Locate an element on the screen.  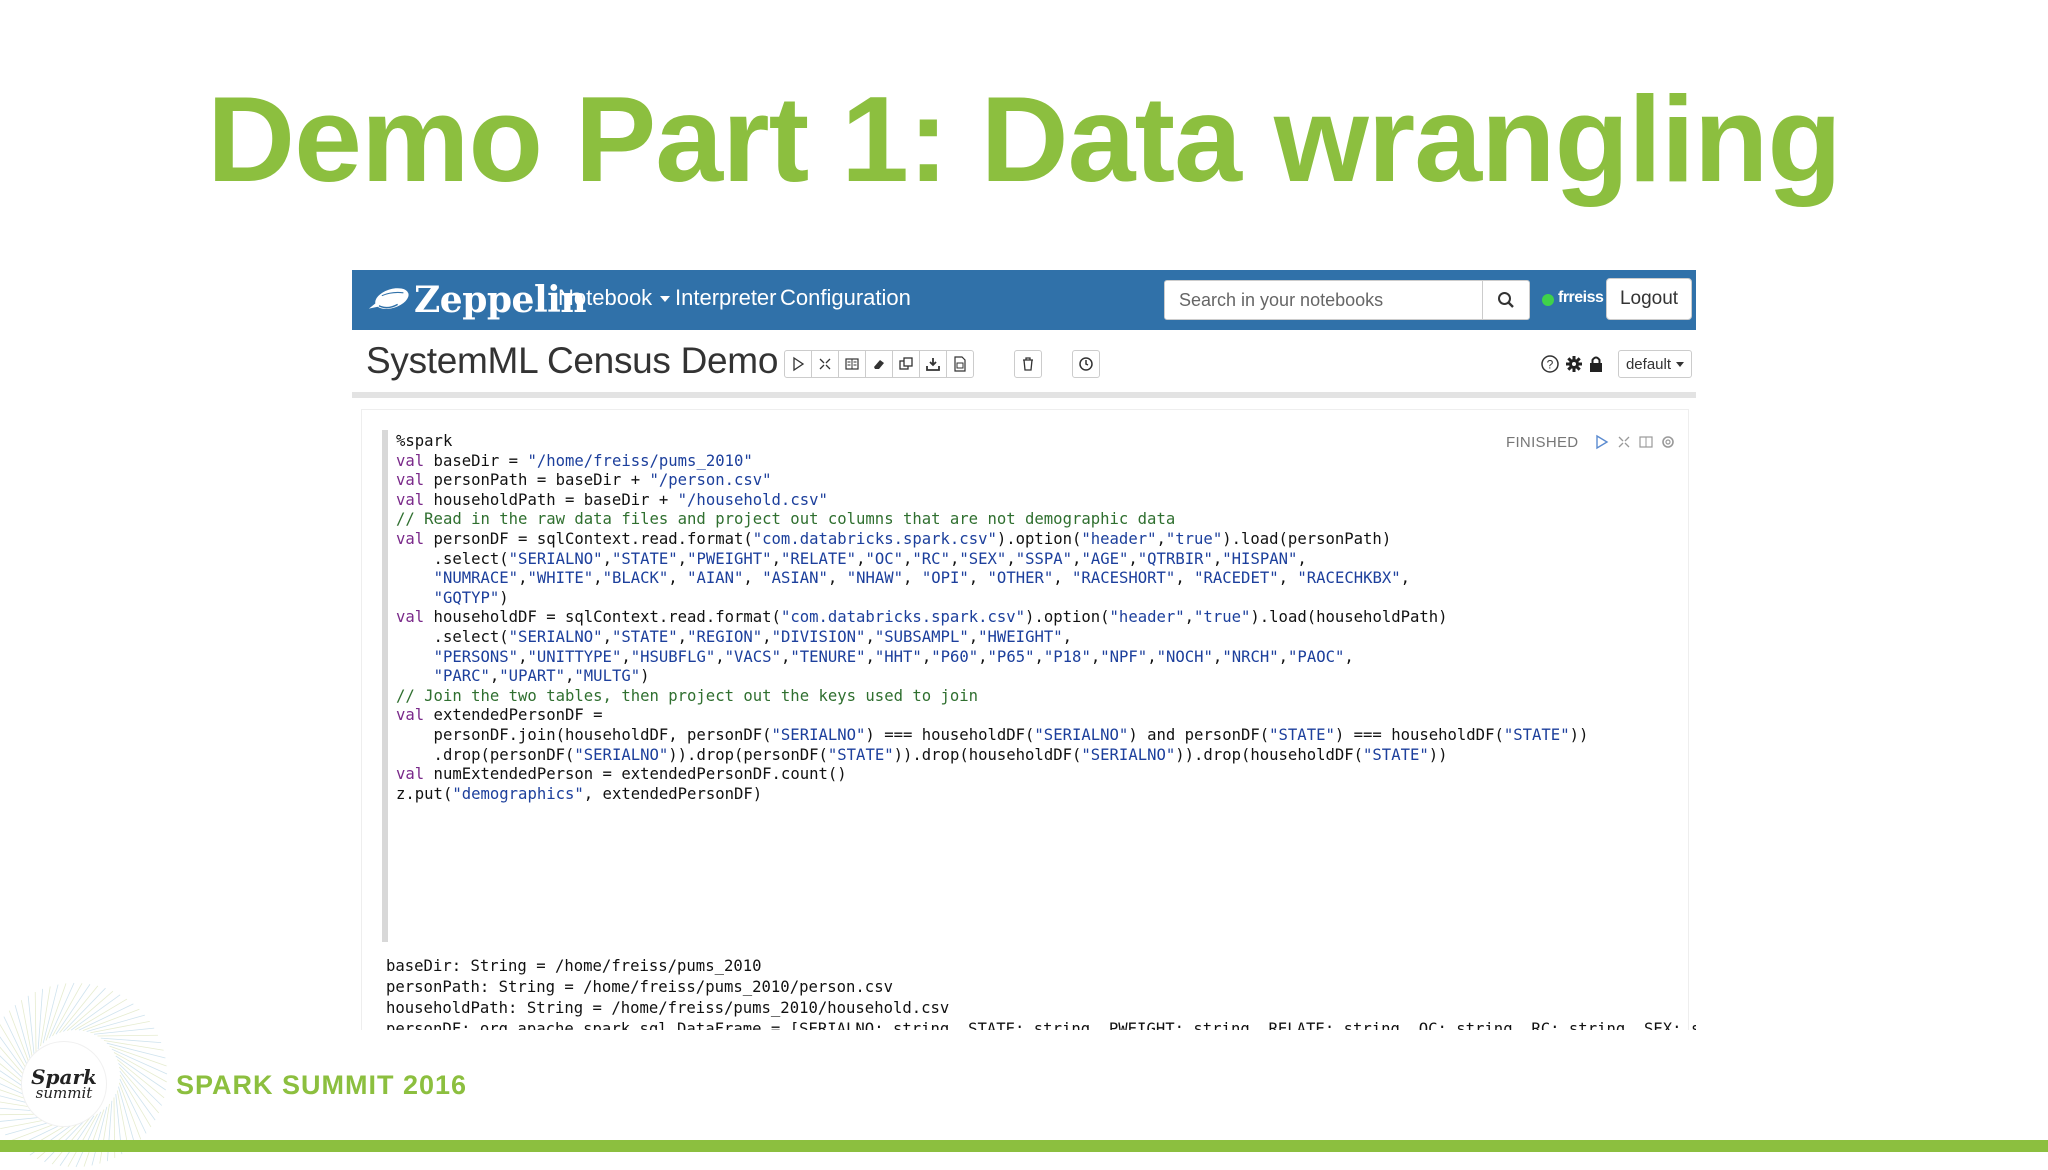
lock-icon is located at coordinates (1596, 364).